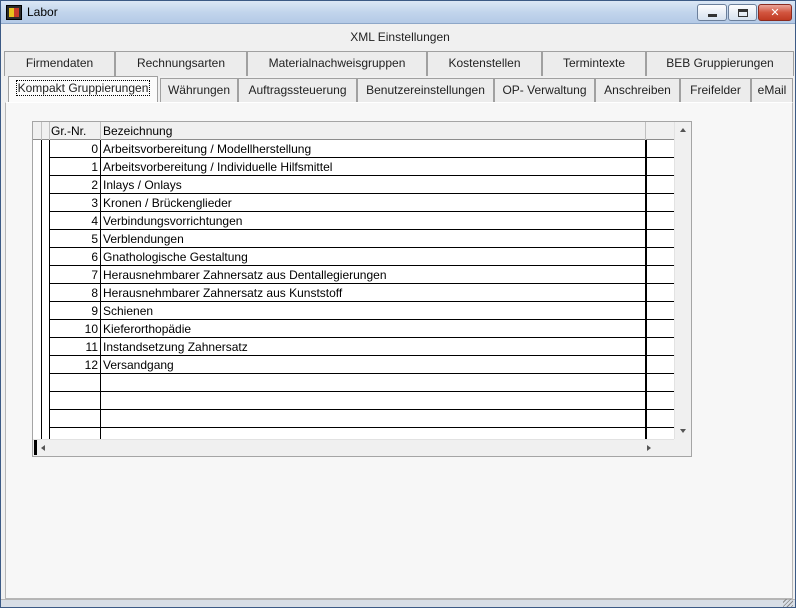 The height and width of the screenshot is (608, 796). What do you see at coordinates (715, 90) in the screenshot?
I see `tab-freifelder: Freifelder` at bounding box center [715, 90].